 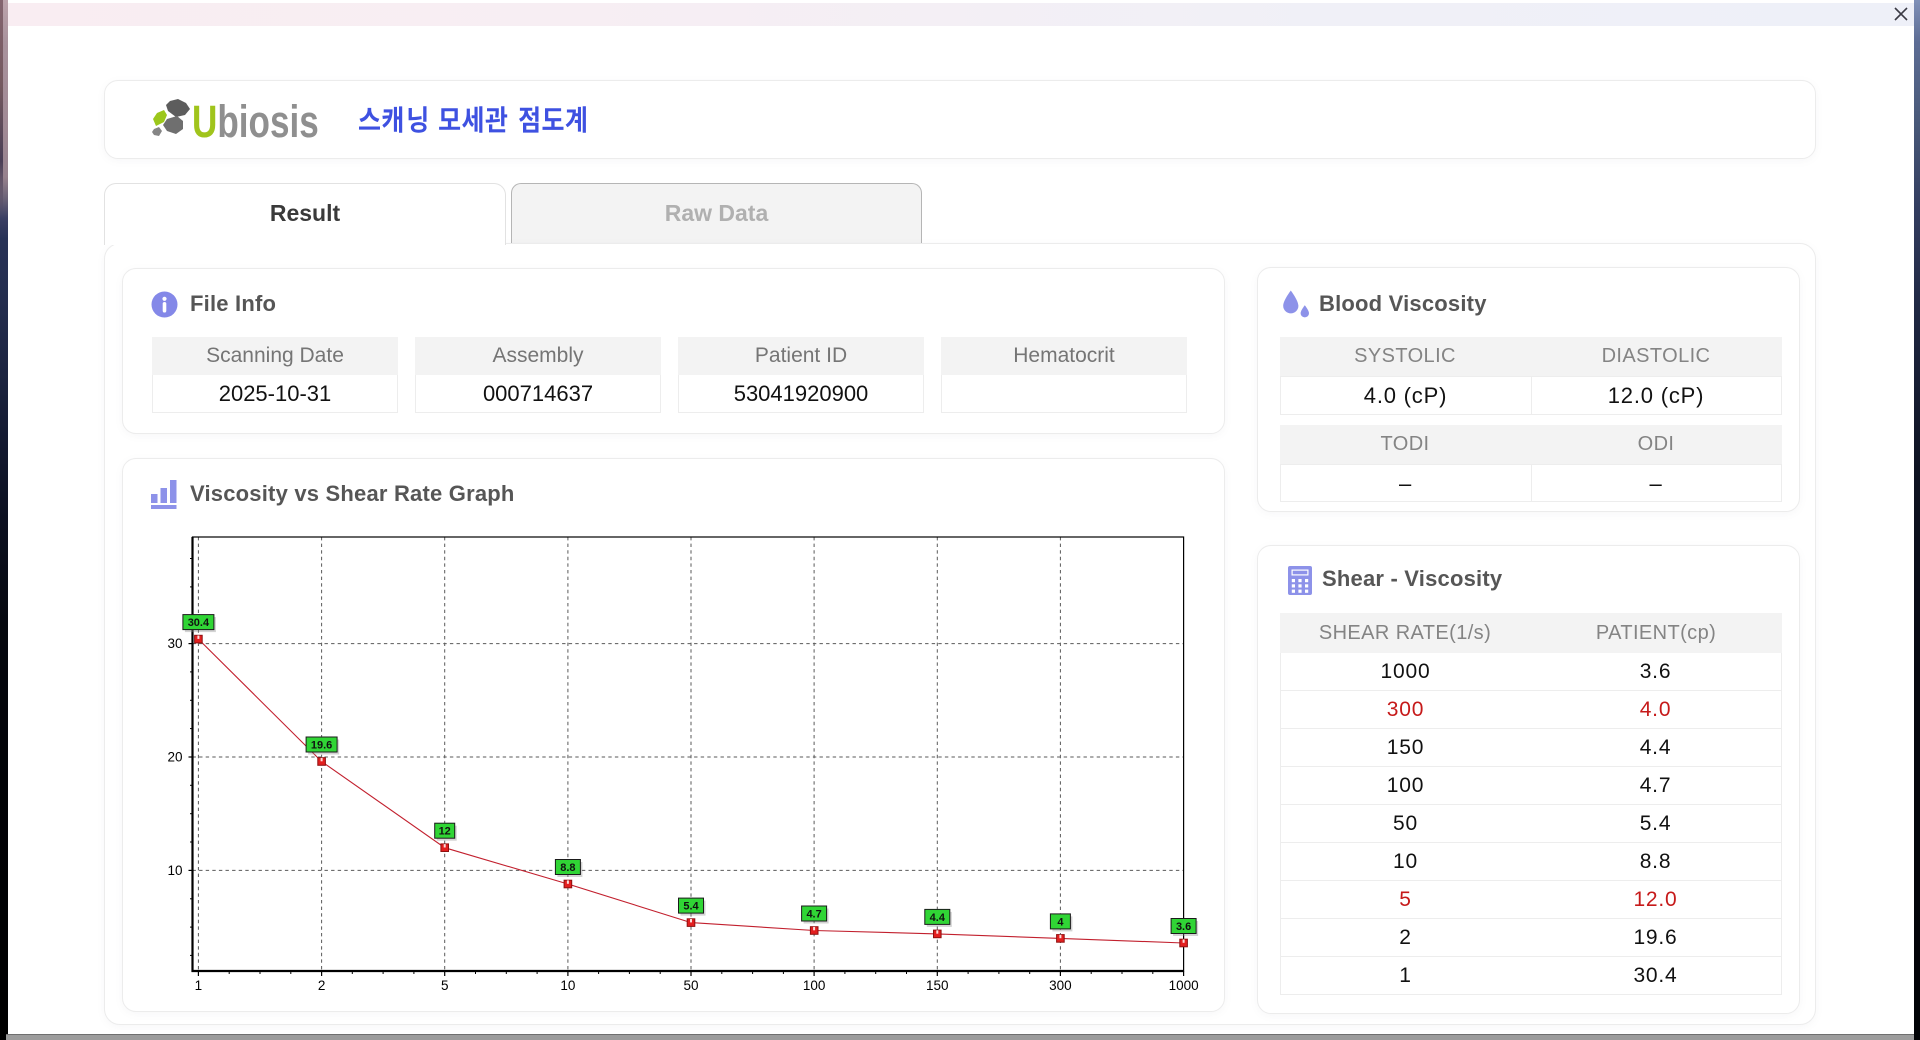 What do you see at coordinates (322, 985) in the screenshot?
I see `svg-text: 2` at bounding box center [322, 985].